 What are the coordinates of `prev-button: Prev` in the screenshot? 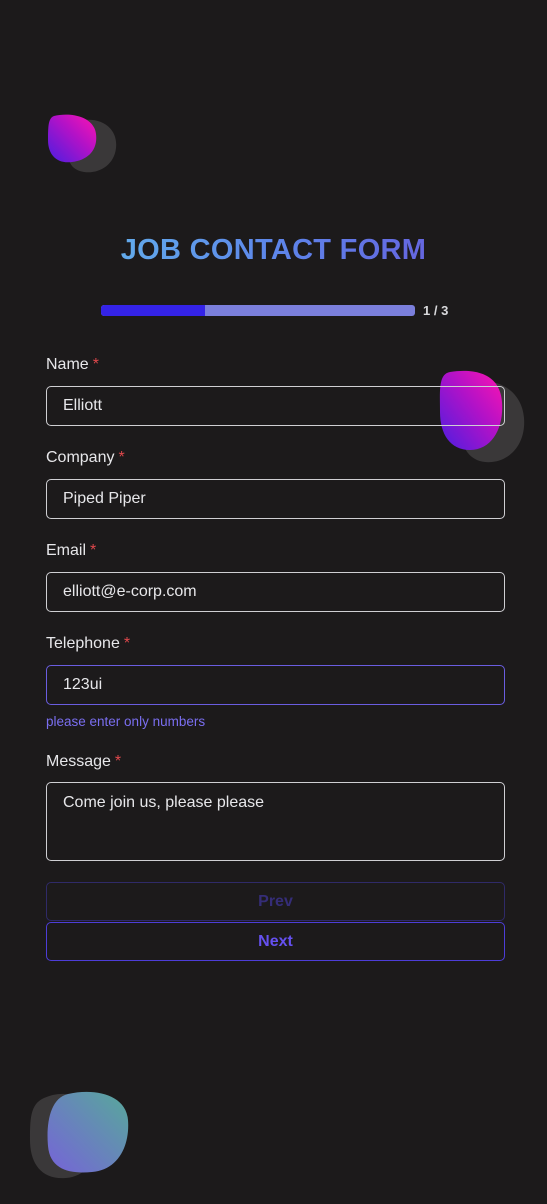 It's located at (275, 901).